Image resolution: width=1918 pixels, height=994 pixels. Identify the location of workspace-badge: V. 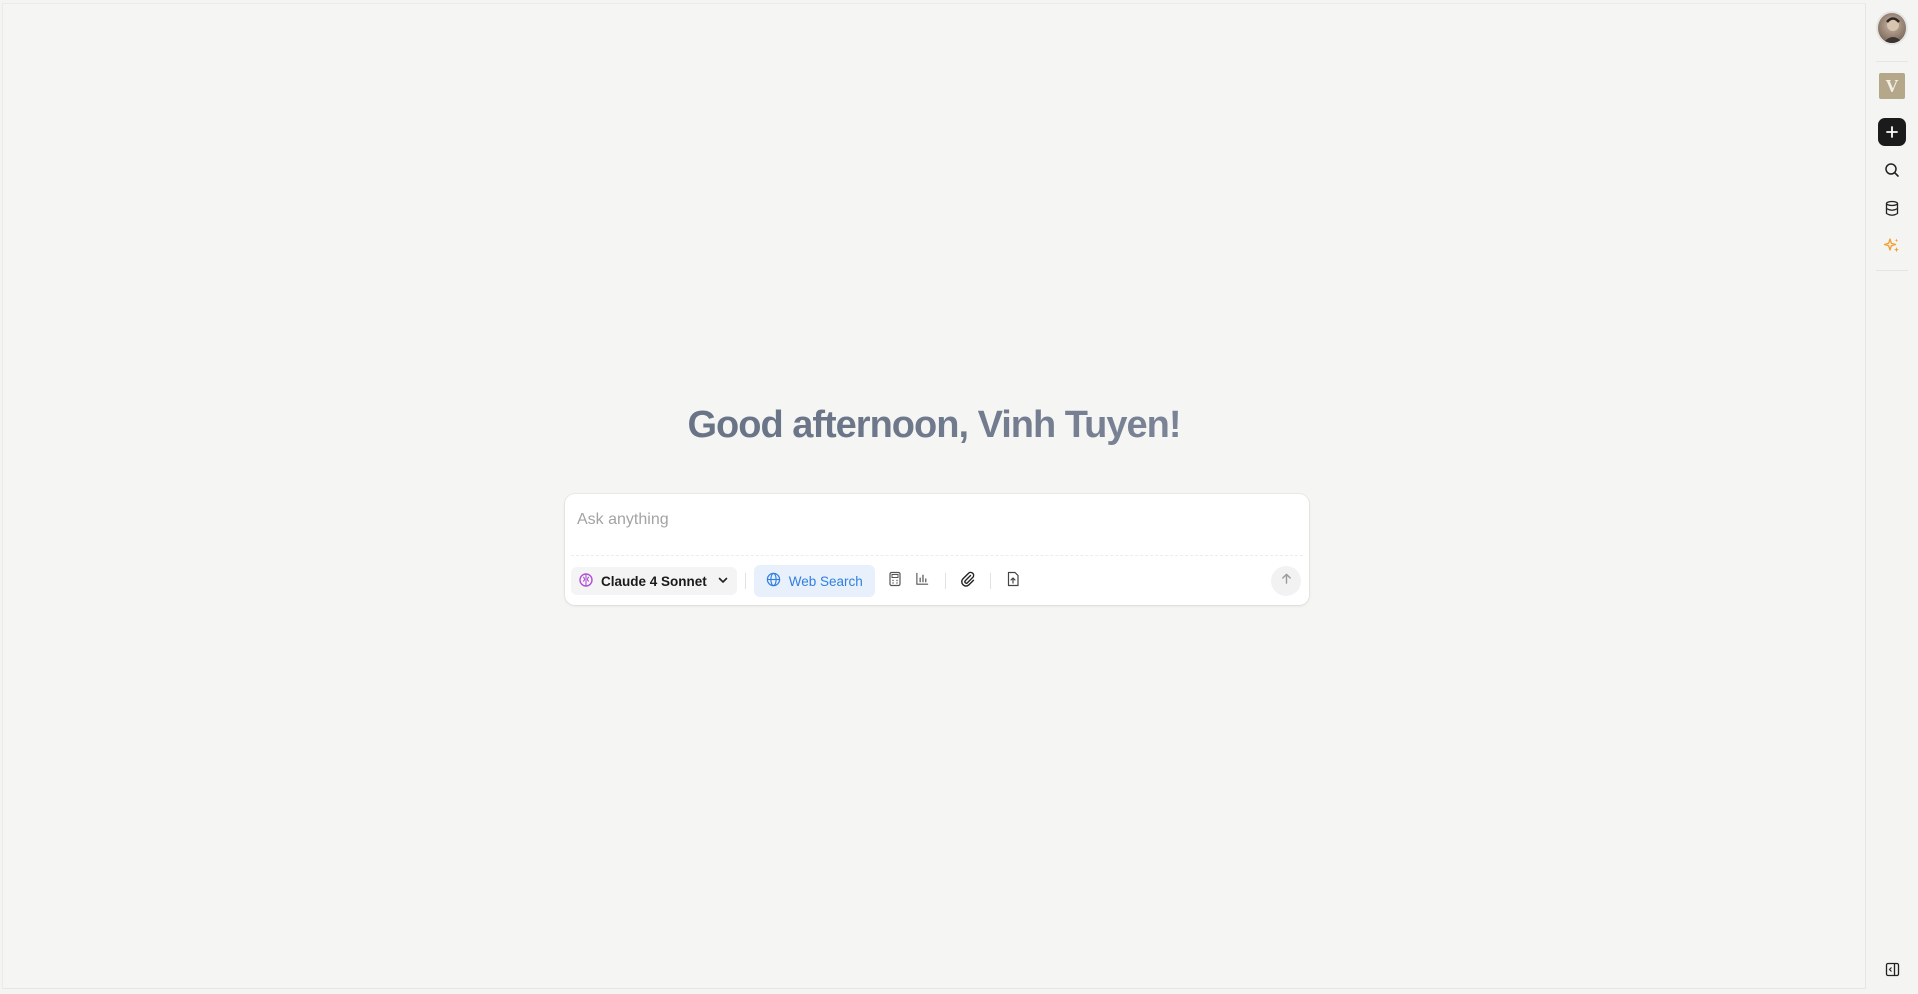
(1892, 86).